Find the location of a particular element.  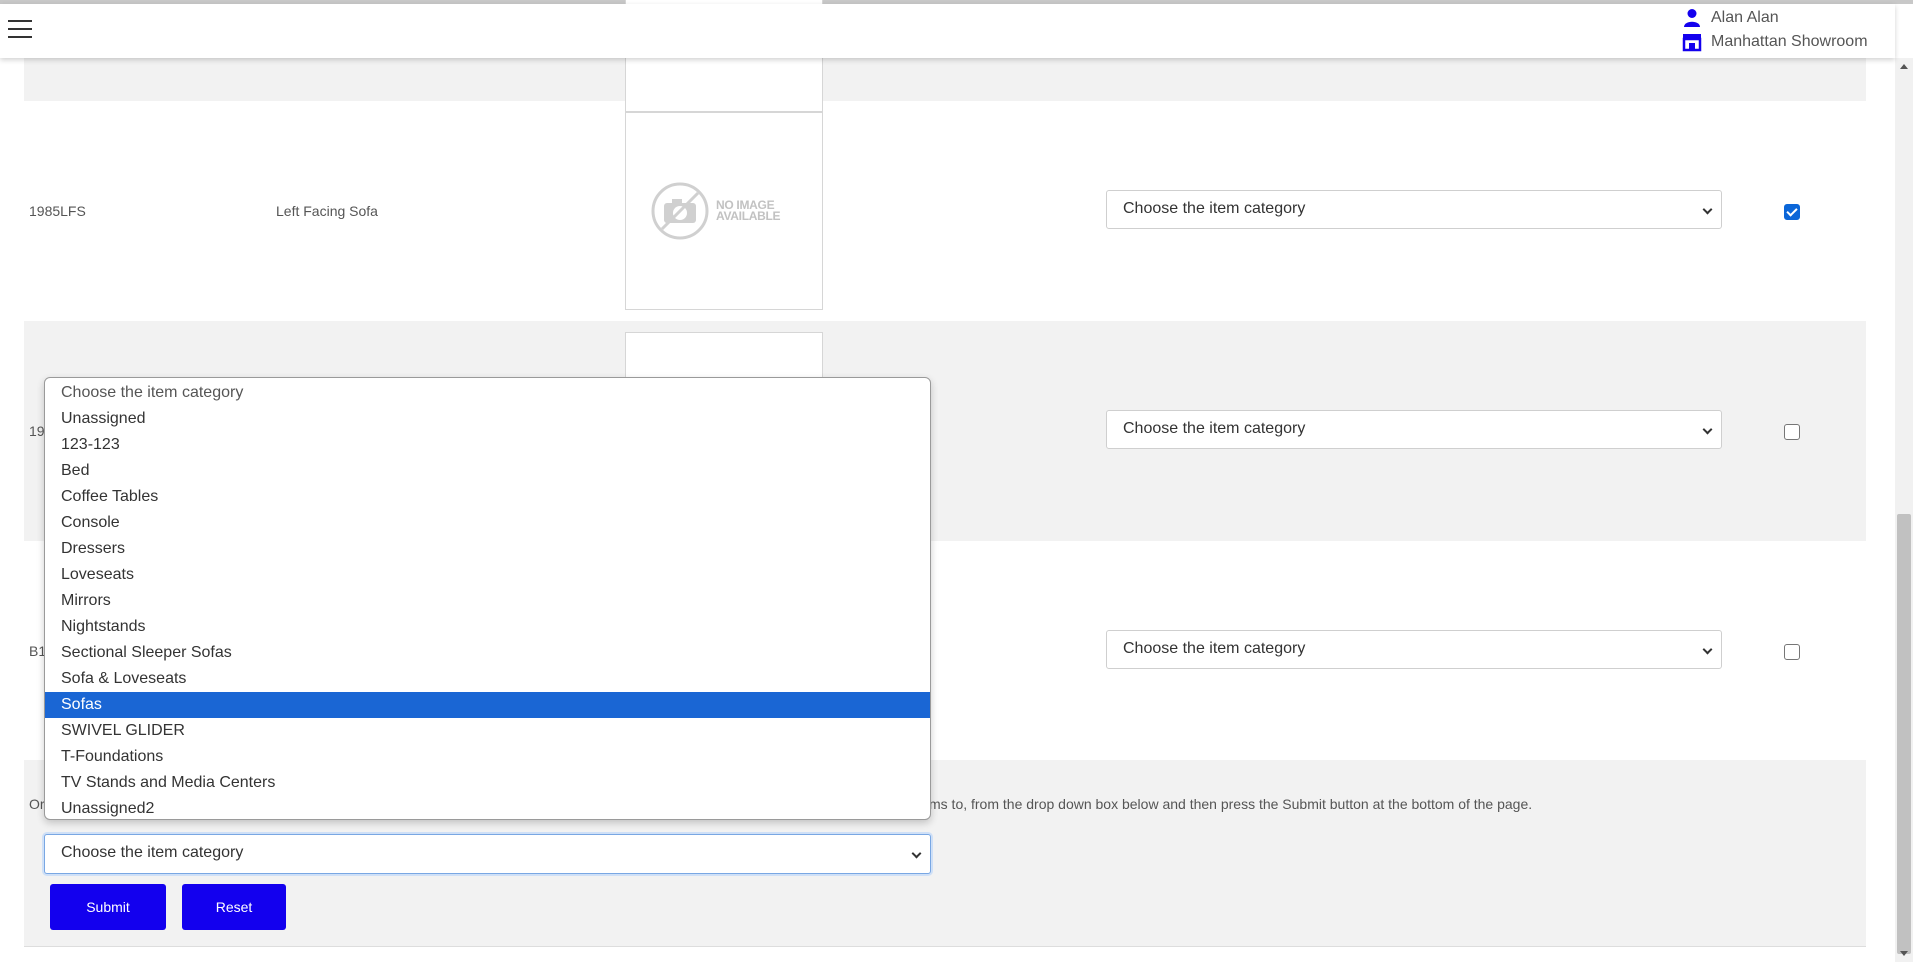

dropdown-option: Console is located at coordinates (487, 523).